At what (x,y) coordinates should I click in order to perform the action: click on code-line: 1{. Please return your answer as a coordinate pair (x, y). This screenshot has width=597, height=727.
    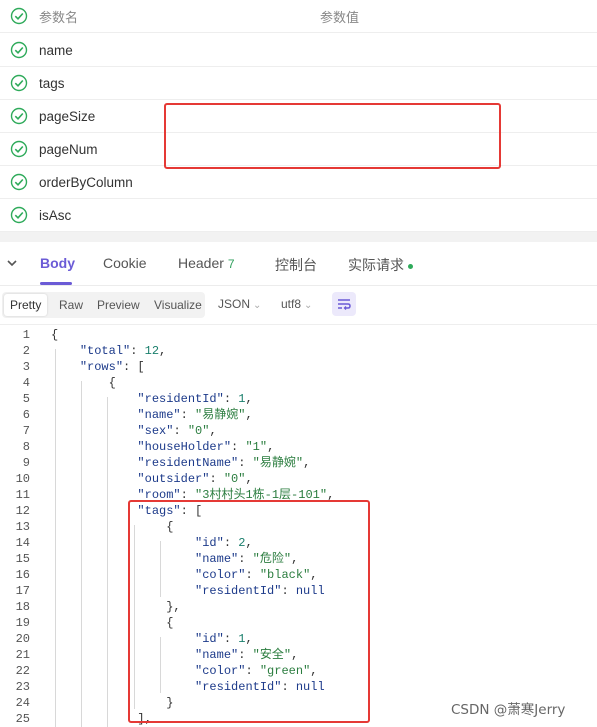
    Looking at the image, I should click on (298, 335).